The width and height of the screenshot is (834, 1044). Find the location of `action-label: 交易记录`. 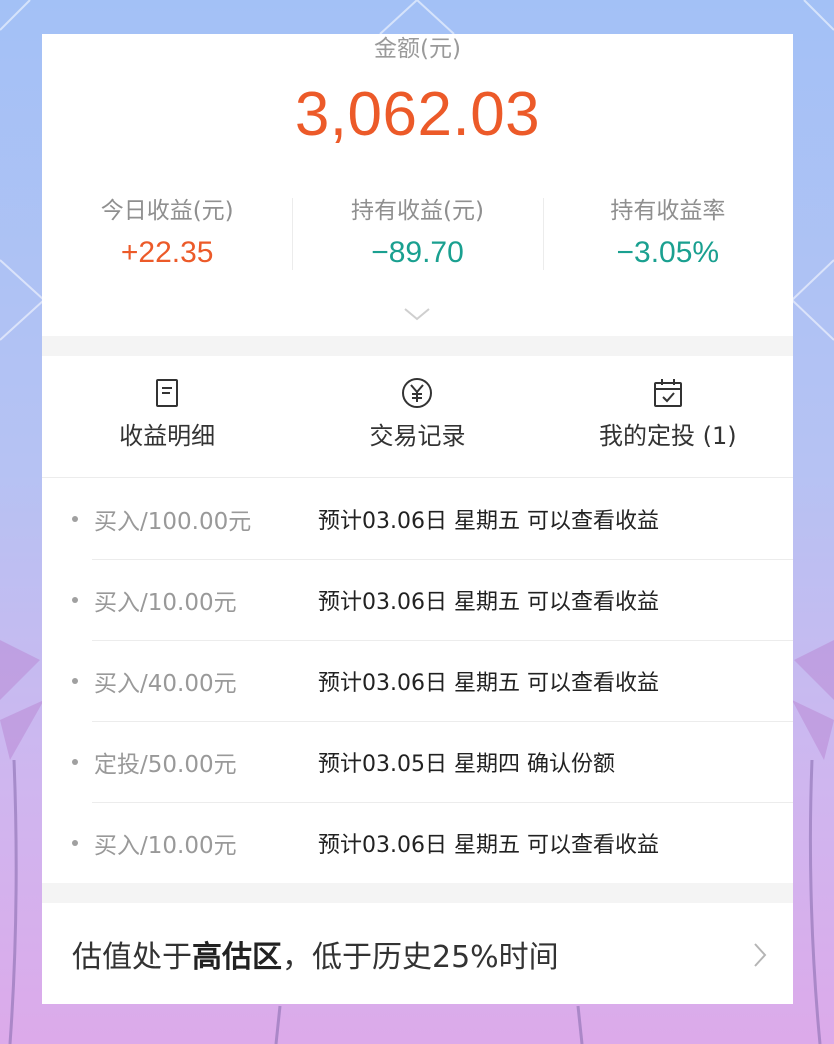

action-label: 交易记录 is located at coordinates (417, 436).